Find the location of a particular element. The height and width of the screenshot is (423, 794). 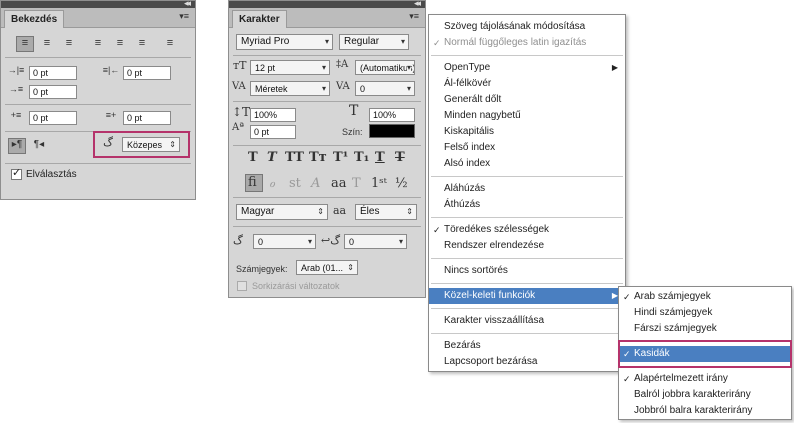

strikethrough-icon: T is located at coordinates (400, 157).